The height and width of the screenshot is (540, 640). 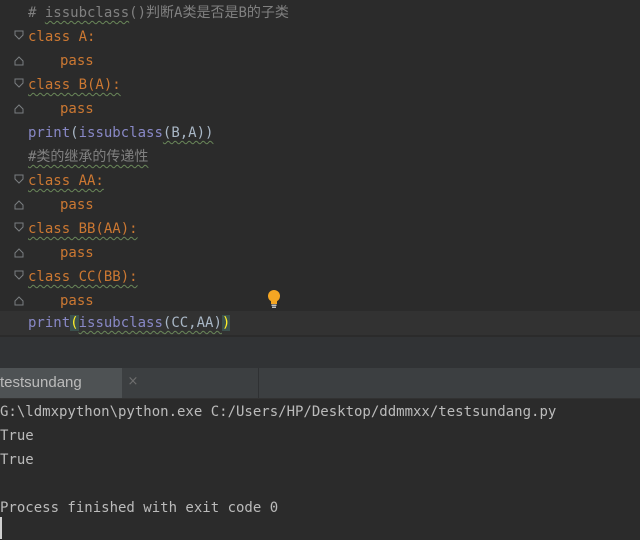 What do you see at coordinates (226, 323) in the screenshot?
I see `paren-close-highlight: )` at bounding box center [226, 323].